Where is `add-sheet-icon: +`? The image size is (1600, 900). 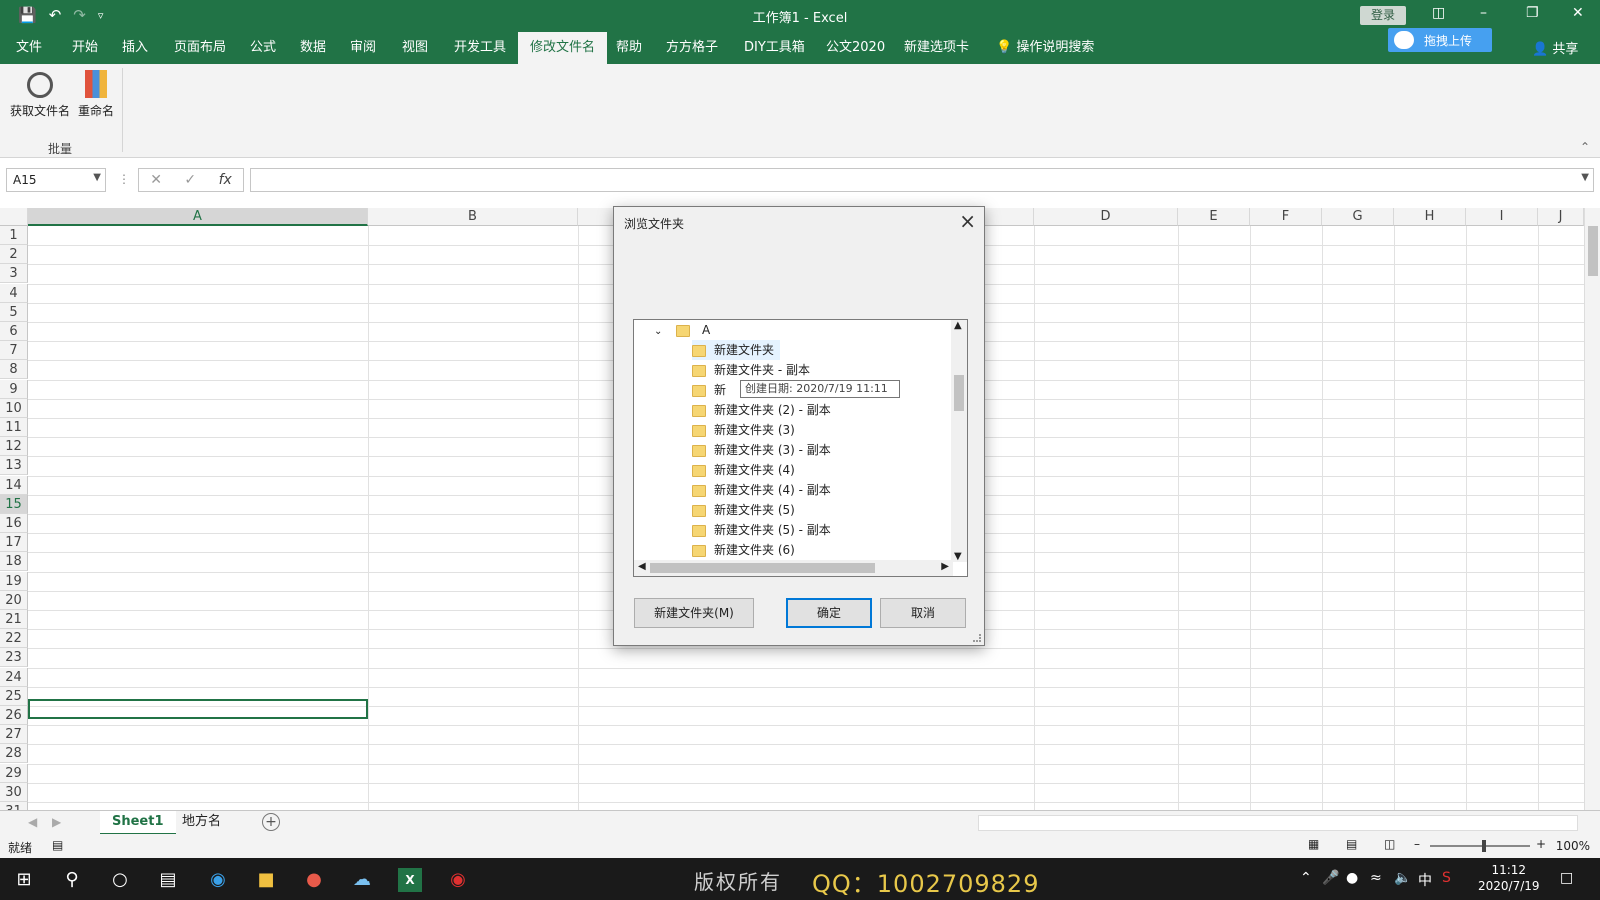 add-sheet-icon: + is located at coordinates (271, 822).